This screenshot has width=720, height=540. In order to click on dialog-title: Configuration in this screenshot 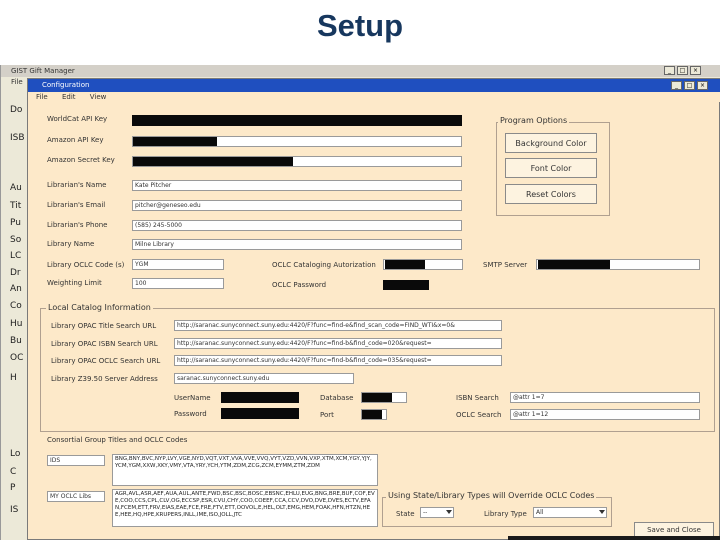, I will do `click(66, 85)`.